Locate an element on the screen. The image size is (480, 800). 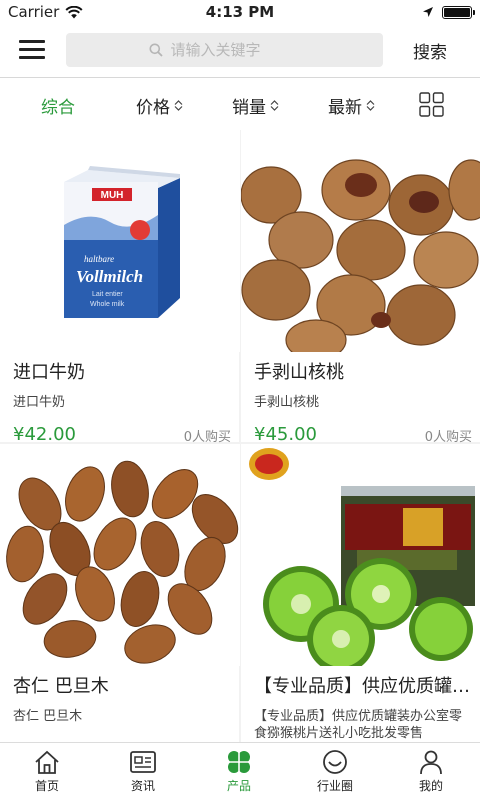
status-time: 4:13 PM is located at coordinates (240, 12).